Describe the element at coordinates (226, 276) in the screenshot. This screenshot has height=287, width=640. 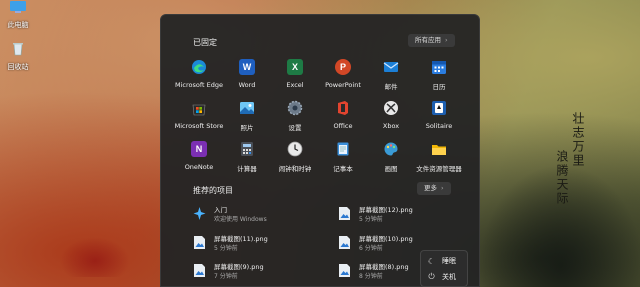
I see `recommended-item-subtitle: 7 分钟前` at that location.